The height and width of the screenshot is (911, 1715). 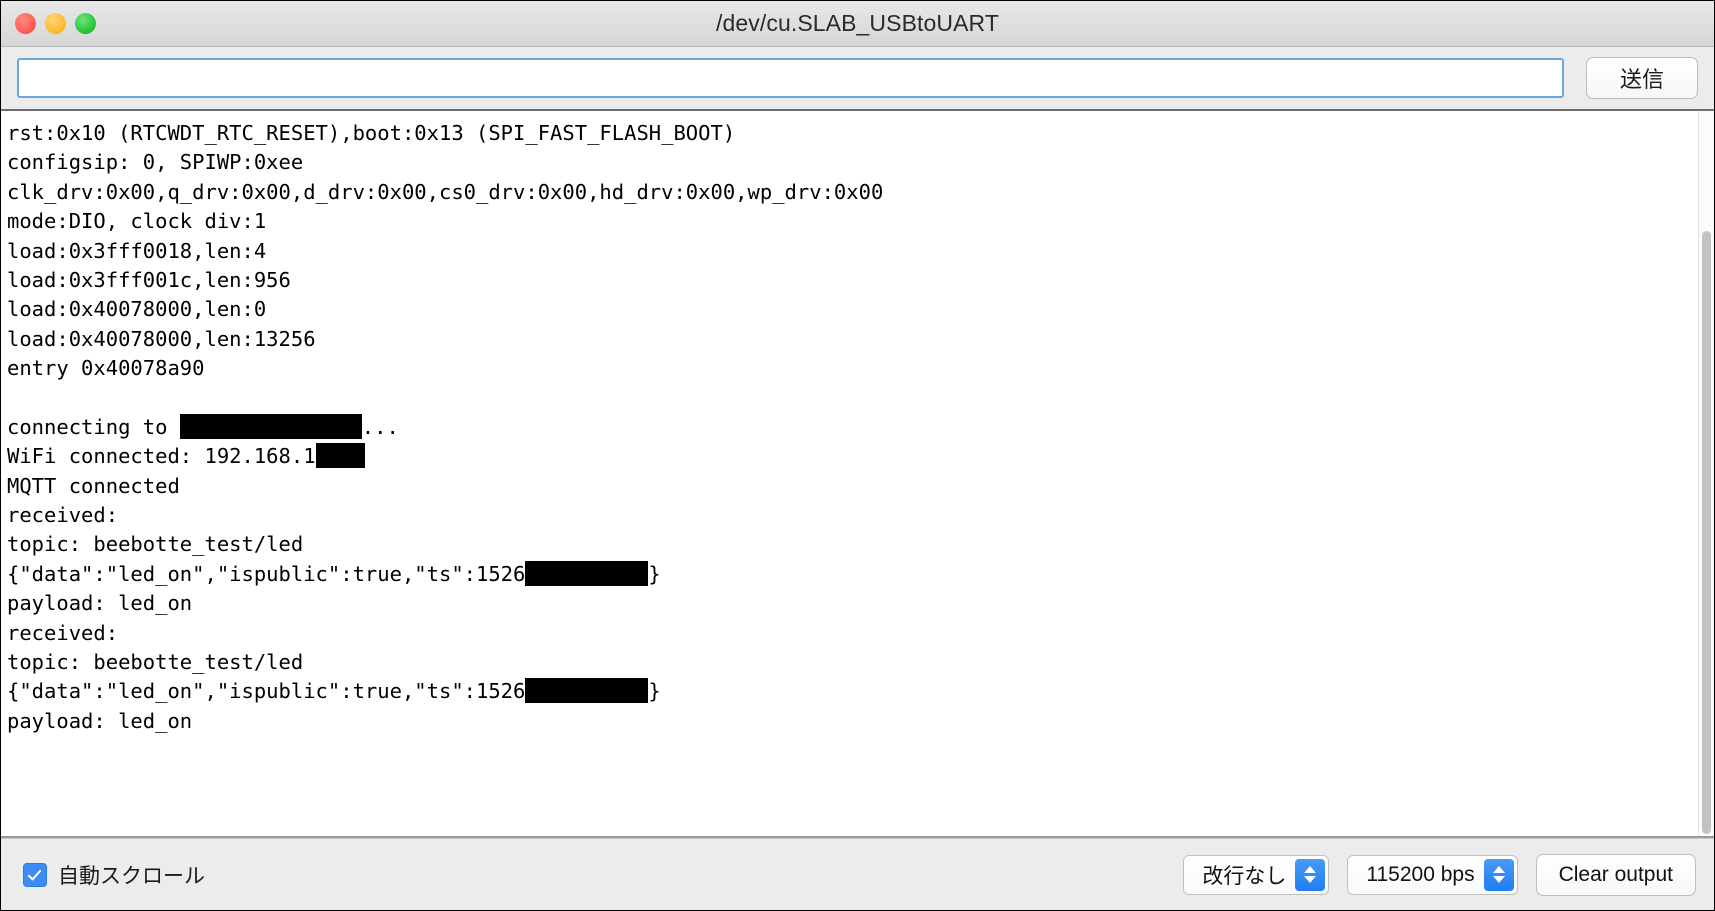 What do you see at coordinates (852, 456) in the screenshot?
I see `console-line: WiFi connected: 192.168.1` at bounding box center [852, 456].